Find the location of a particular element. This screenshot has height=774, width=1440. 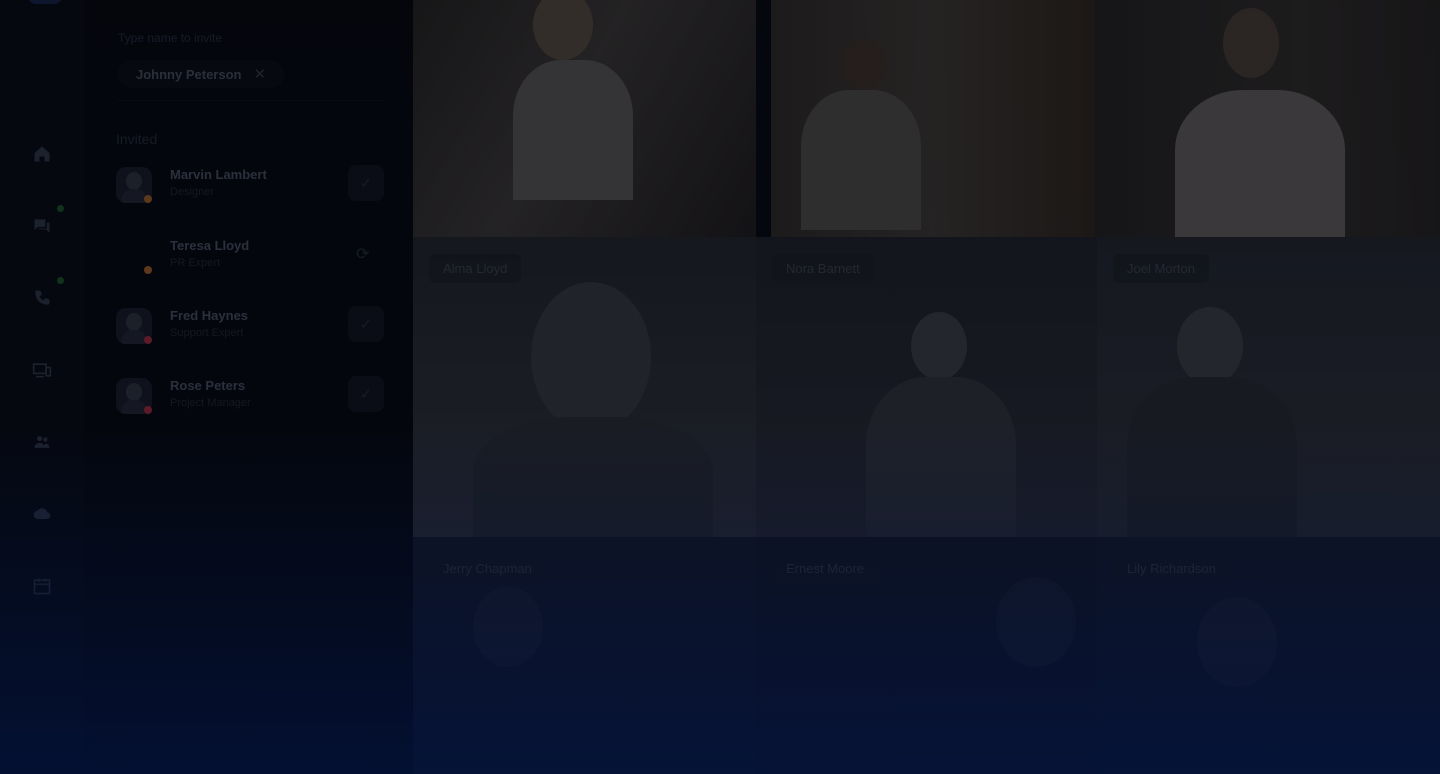

video-tile: Alma Lloyd is located at coordinates (584, 387).